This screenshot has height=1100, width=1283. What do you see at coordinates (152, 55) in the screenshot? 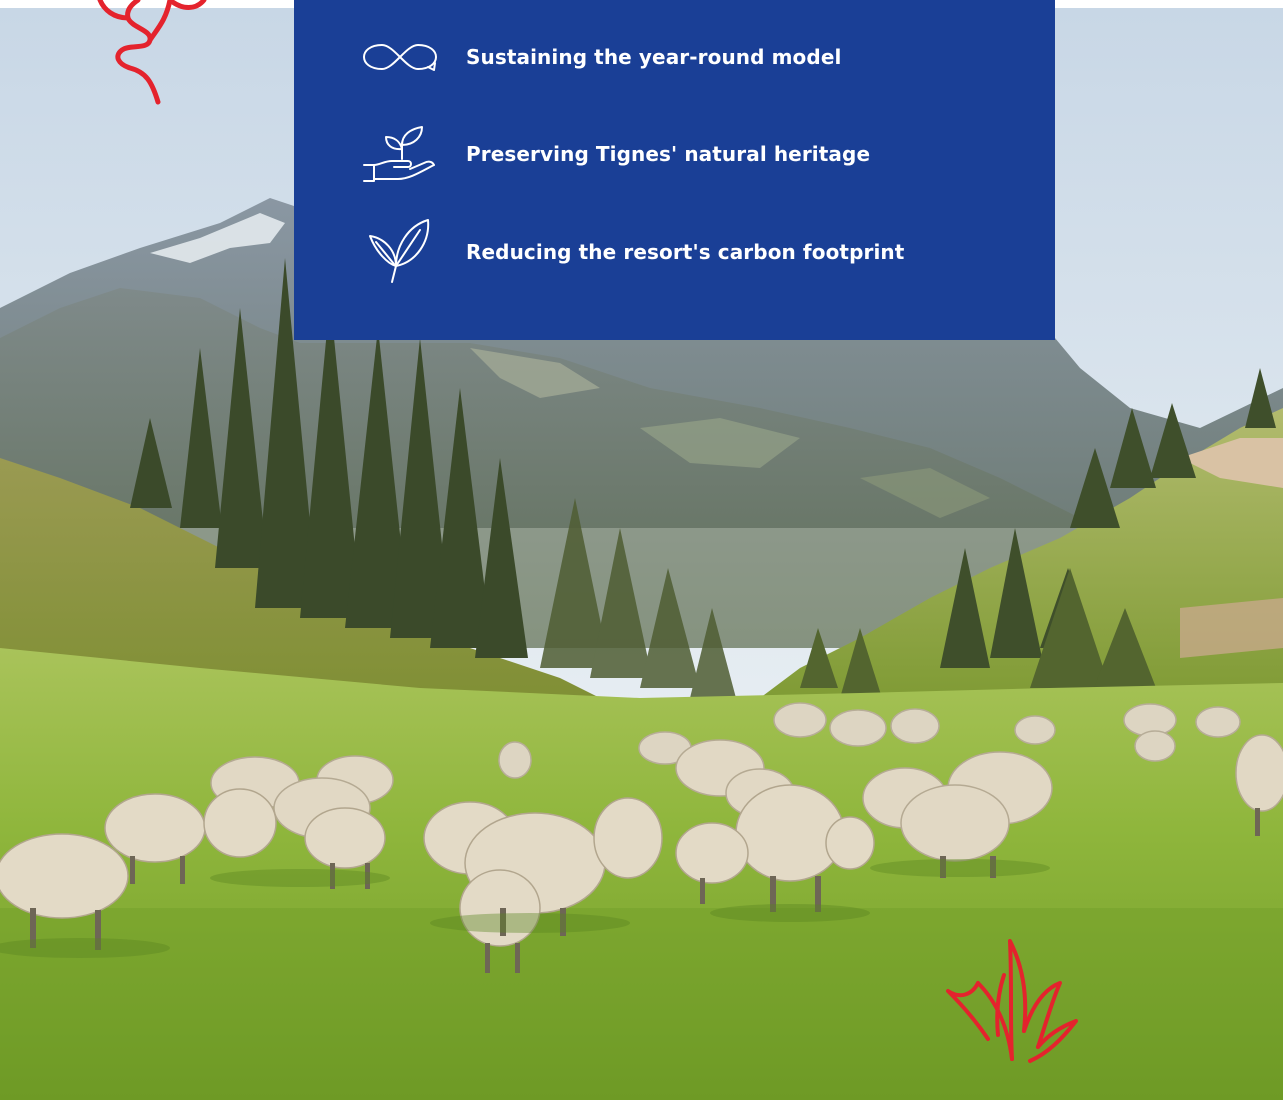
I see `red-flower-doodle` at bounding box center [152, 55].